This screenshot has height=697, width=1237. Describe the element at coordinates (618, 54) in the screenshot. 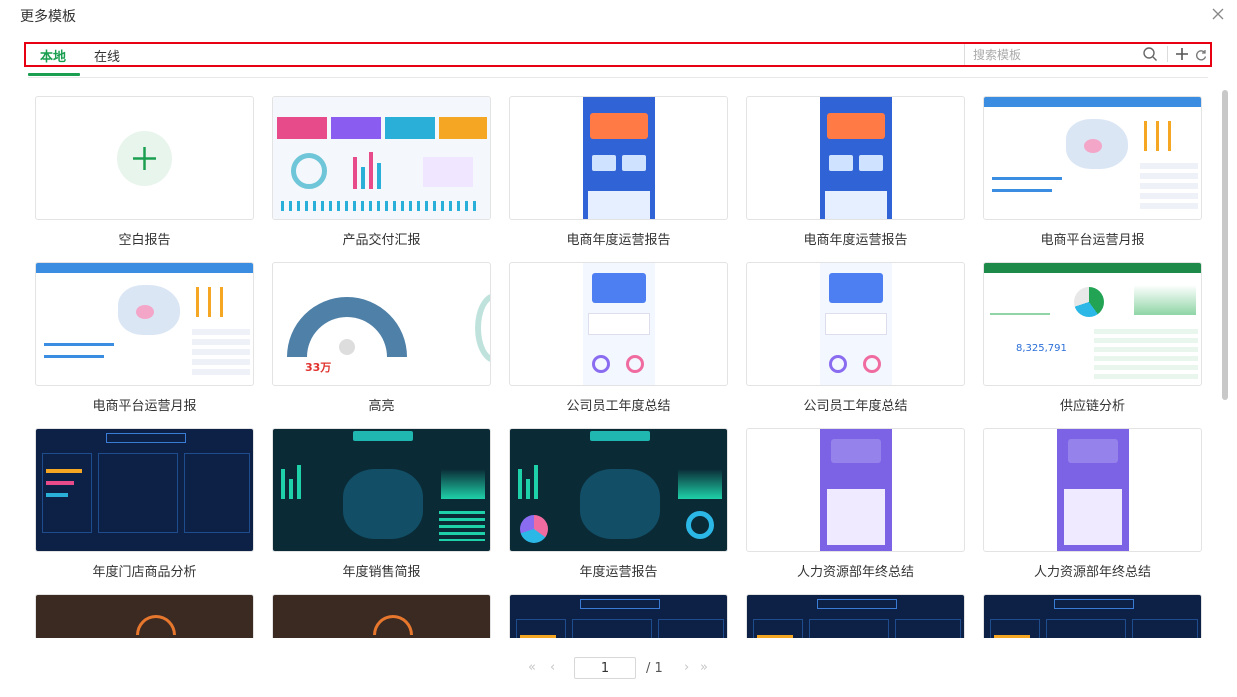

I see `template-toolbar: 本地 在线` at that location.